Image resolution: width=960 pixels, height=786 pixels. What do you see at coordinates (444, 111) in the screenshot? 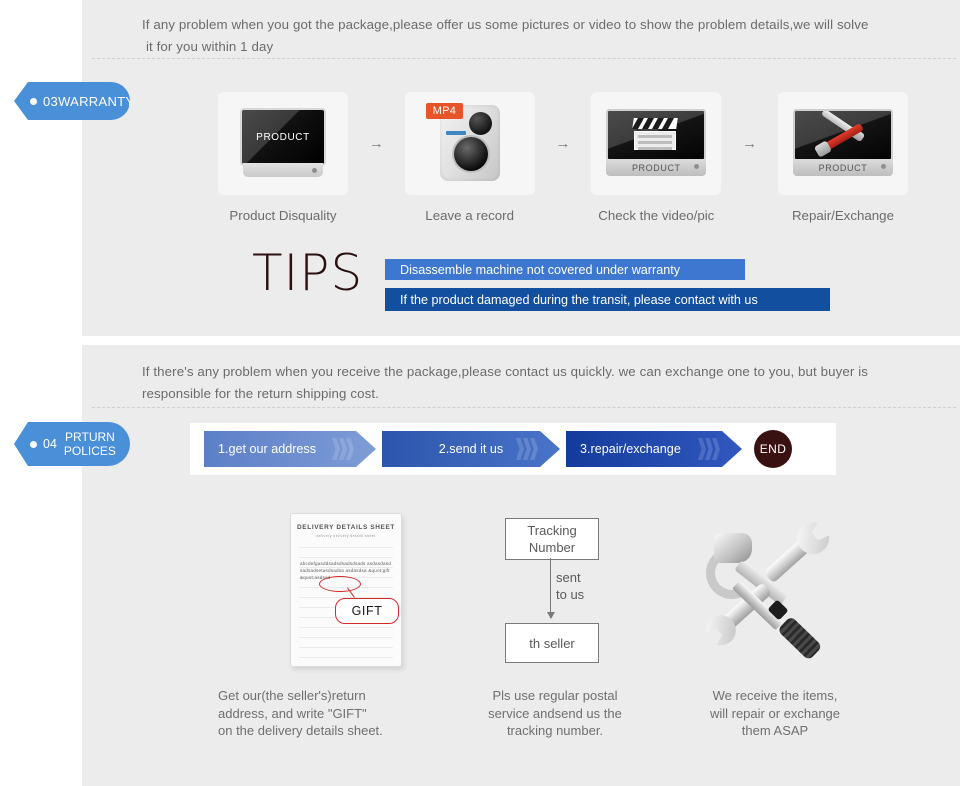
I see `mp4-tag: MP4` at bounding box center [444, 111].